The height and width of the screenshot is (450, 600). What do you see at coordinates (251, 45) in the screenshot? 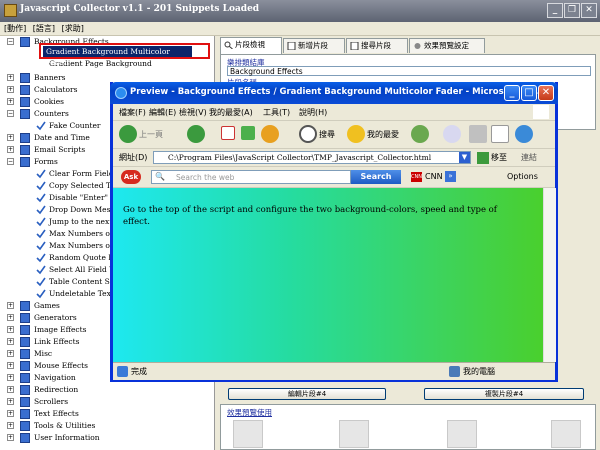
I see `tab-snippet-view: 片段檢視` at bounding box center [251, 45].